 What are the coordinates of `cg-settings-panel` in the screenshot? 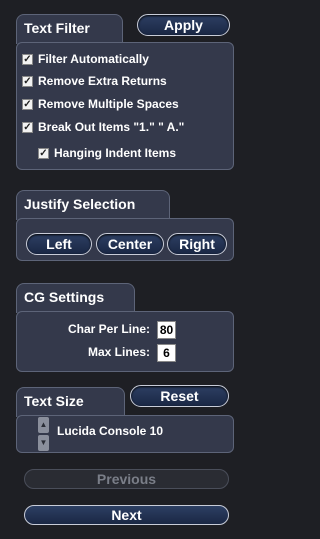 It's located at (125, 341).